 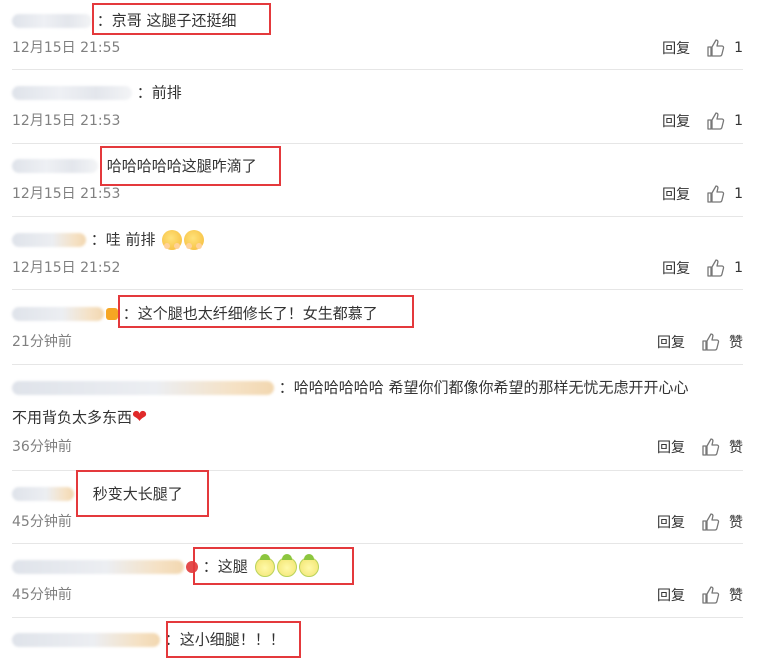 I want to click on comment-text: ：前排, so click(x=159, y=92).